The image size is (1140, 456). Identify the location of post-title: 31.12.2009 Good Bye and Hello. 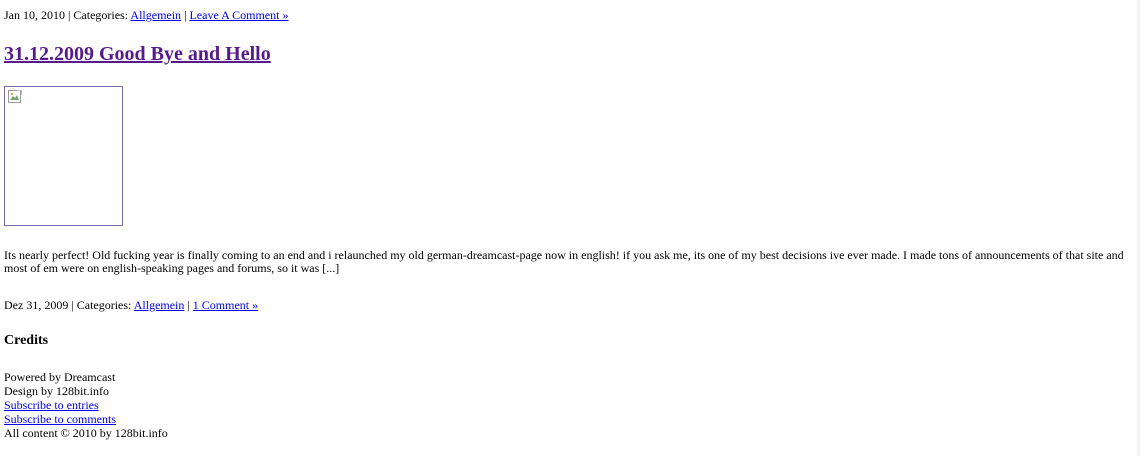
(137, 54).